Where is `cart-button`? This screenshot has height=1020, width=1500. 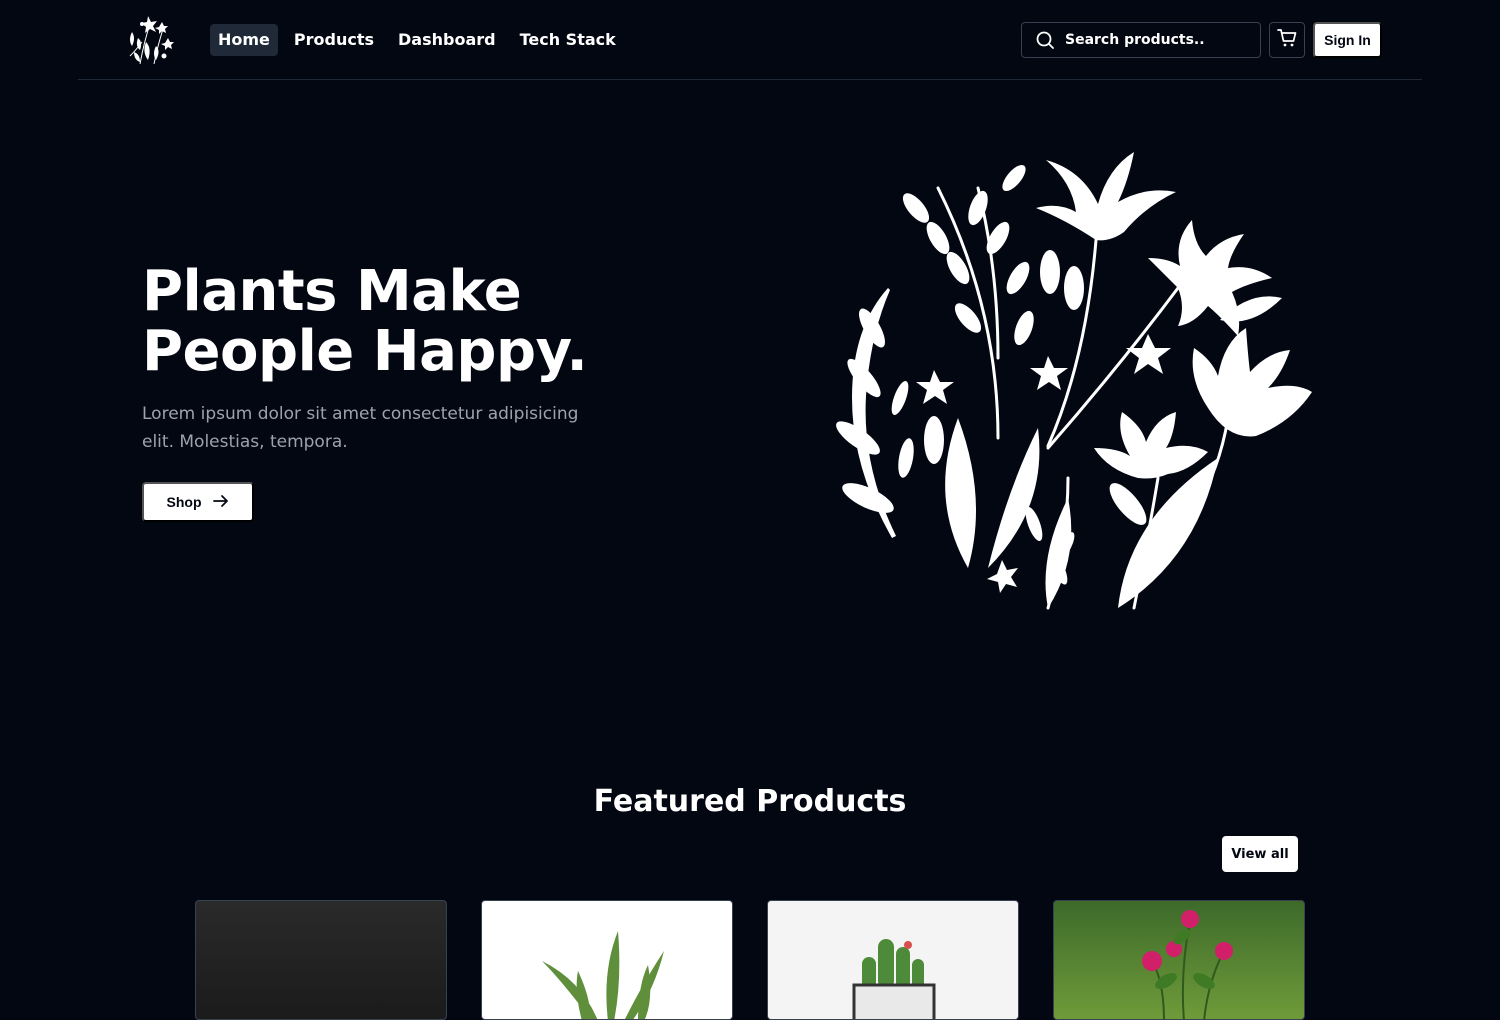 cart-button is located at coordinates (1287, 40).